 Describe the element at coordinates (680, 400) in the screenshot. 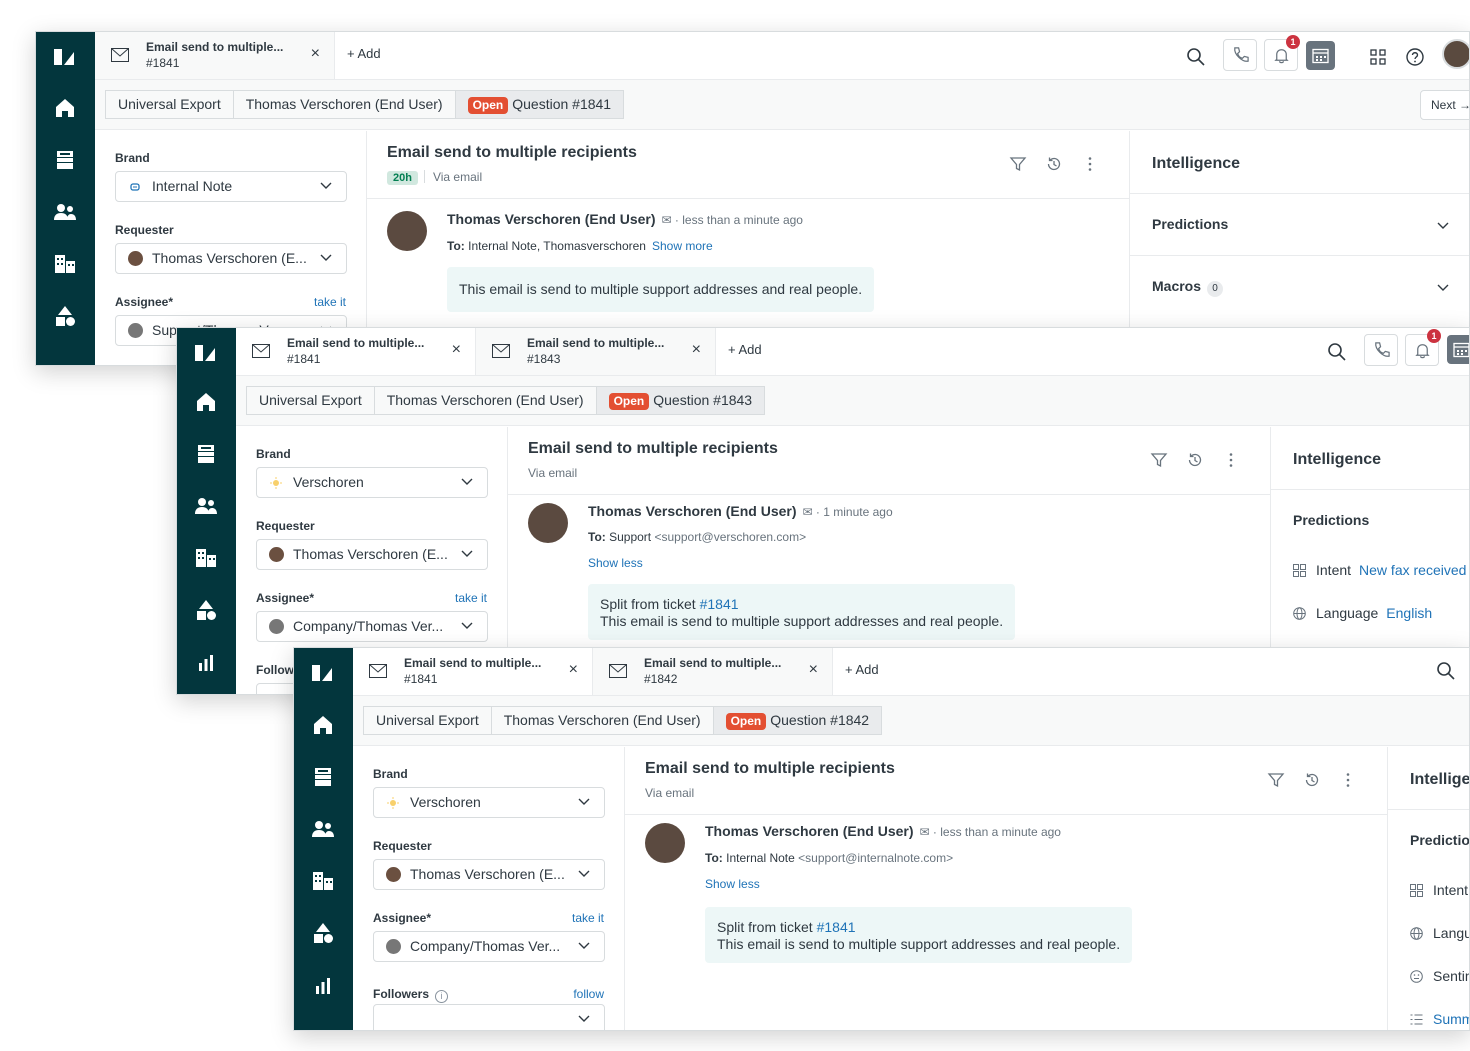

I see `breadcrumb-ticket: Open Question #1843` at that location.